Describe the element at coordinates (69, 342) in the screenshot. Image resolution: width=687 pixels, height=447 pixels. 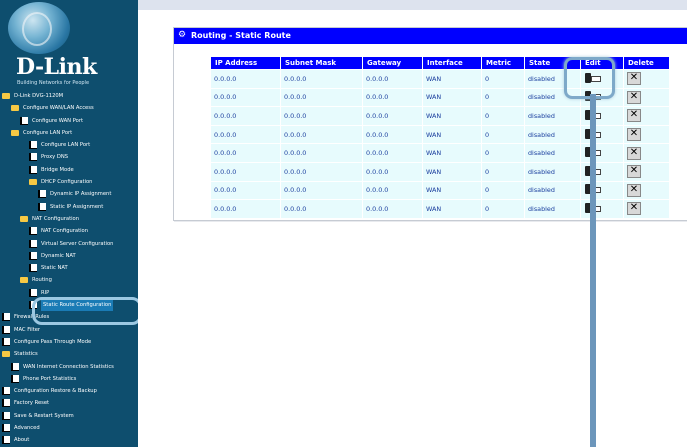
I see `sidebar-item: Configure Pass Through Mode` at that location.